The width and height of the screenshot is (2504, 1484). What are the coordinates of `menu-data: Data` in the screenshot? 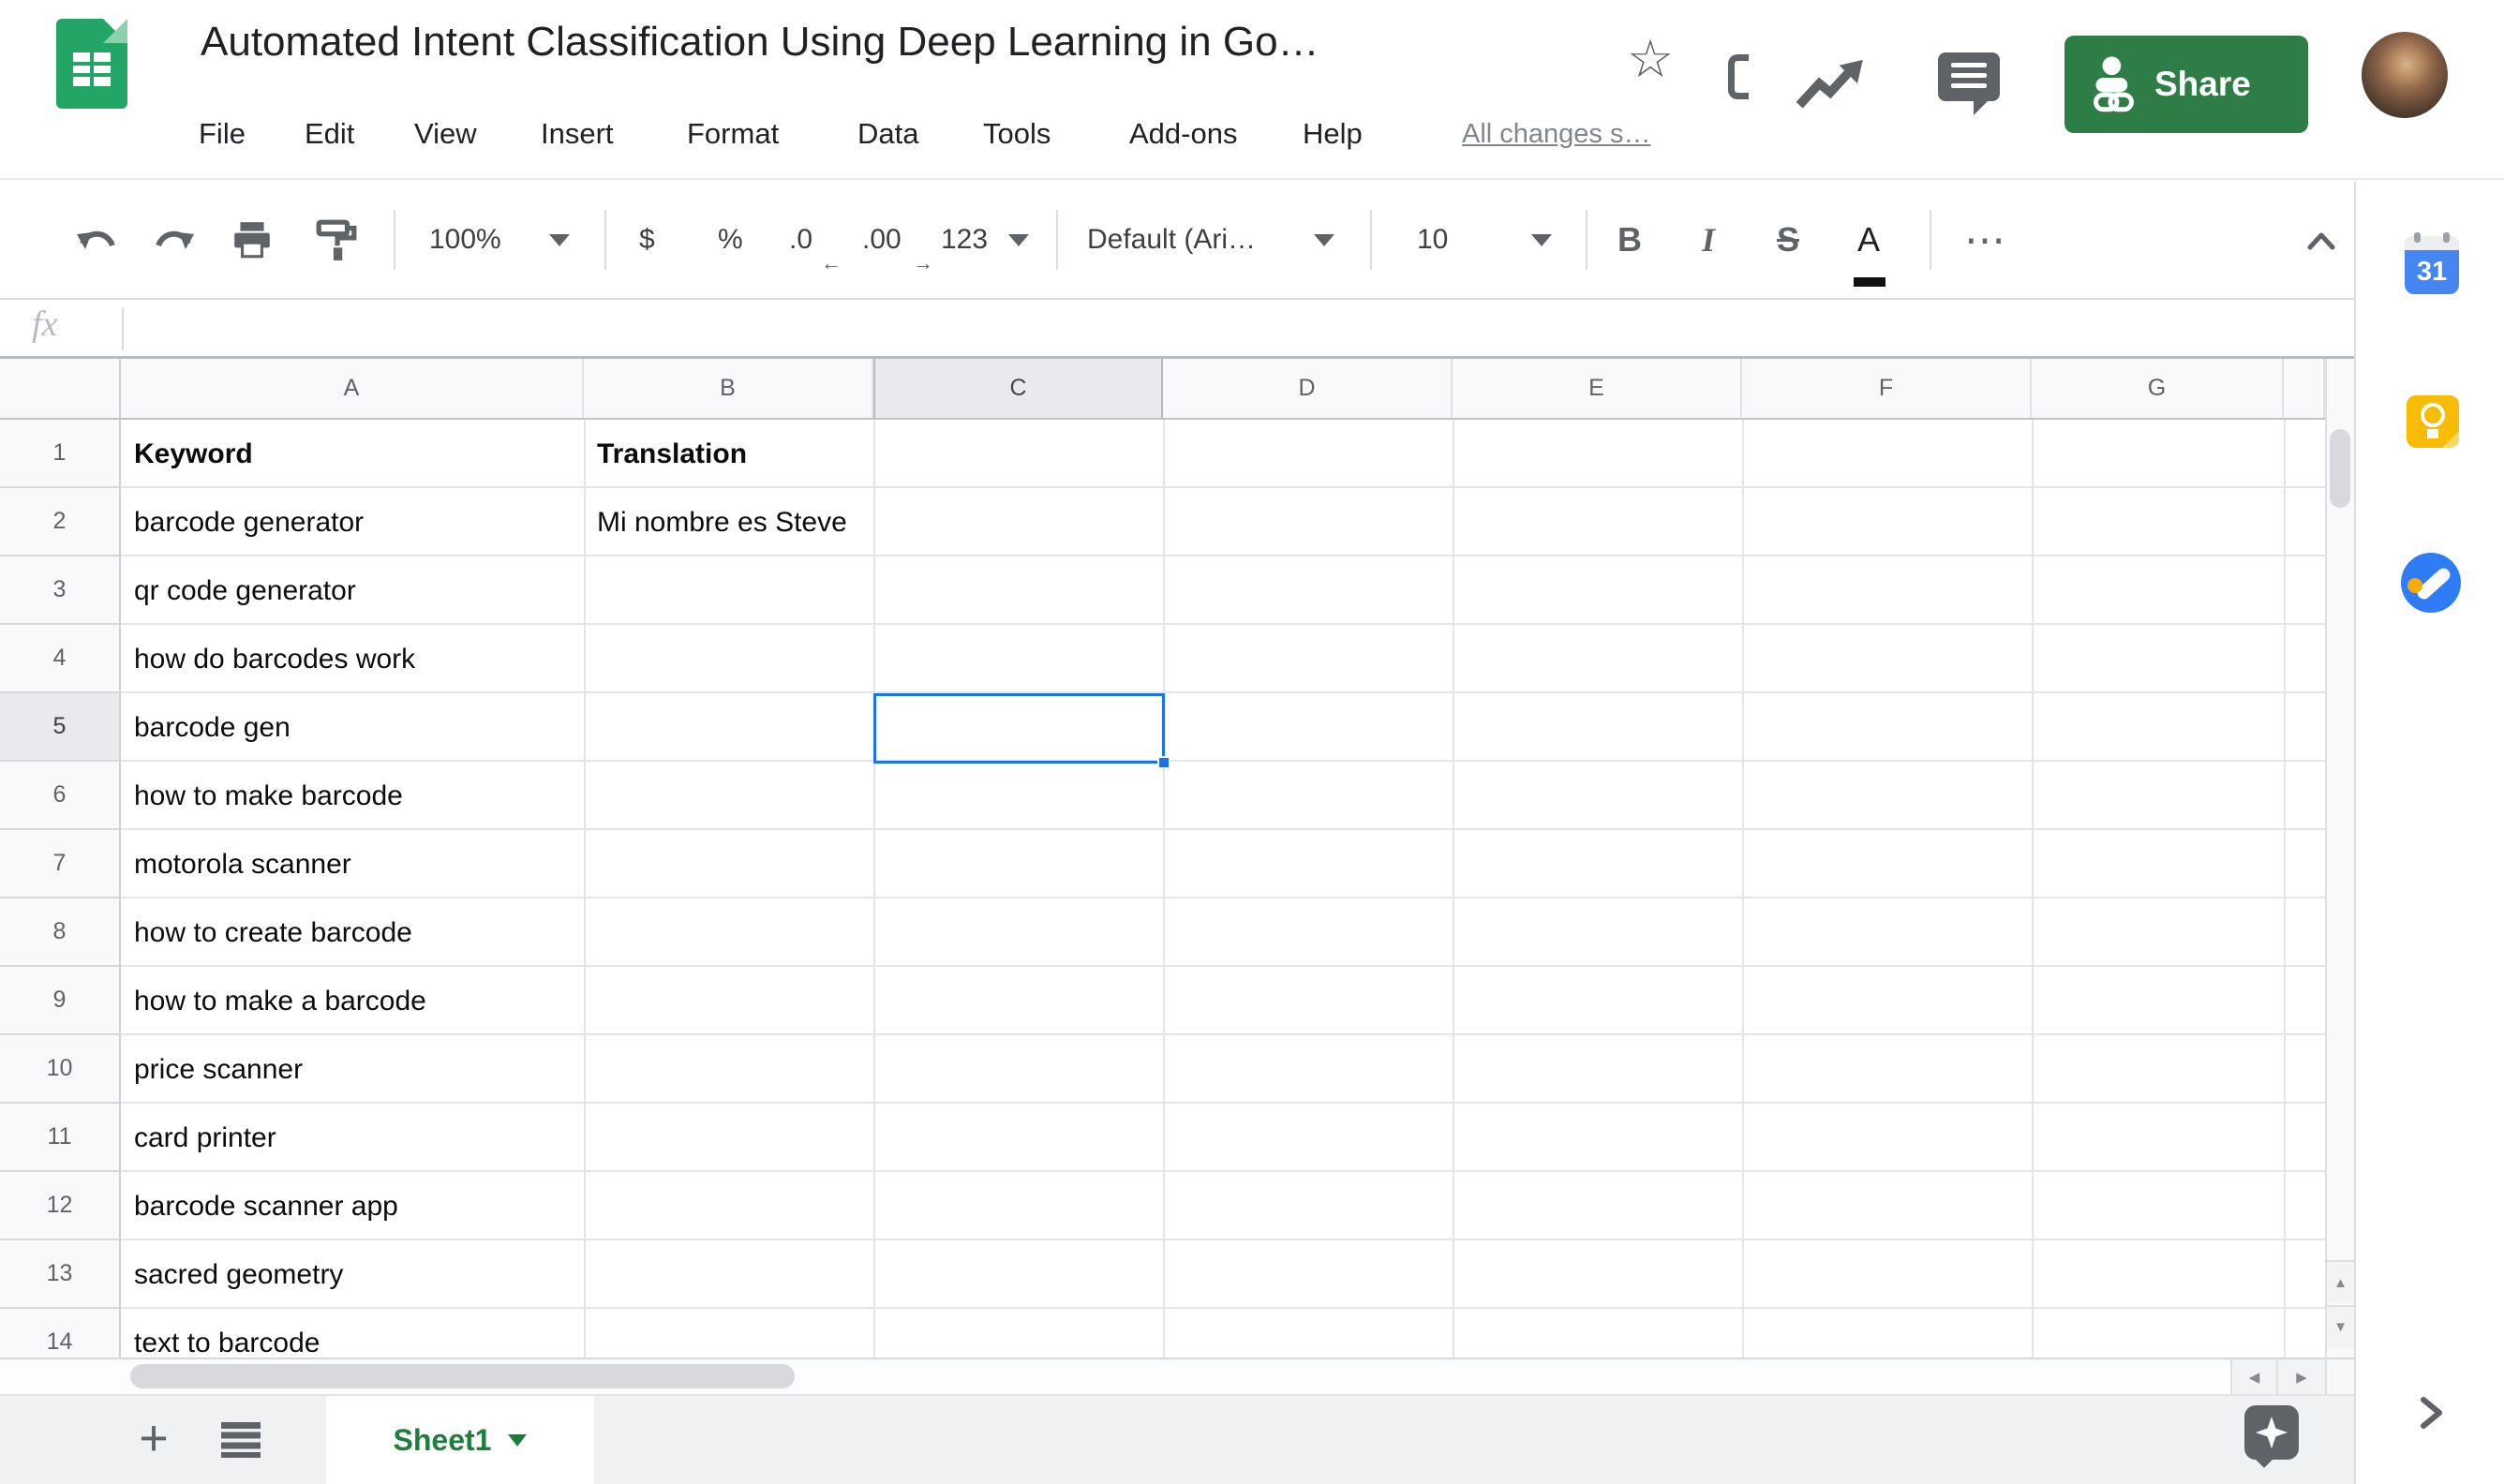 It's located at (888, 134).